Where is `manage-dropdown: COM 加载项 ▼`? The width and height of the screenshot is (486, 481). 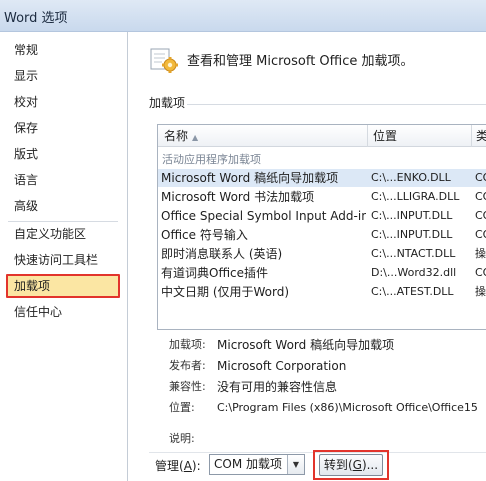
manage-dropdown: COM 加载项 ▼ is located at coordinates (257, 464).